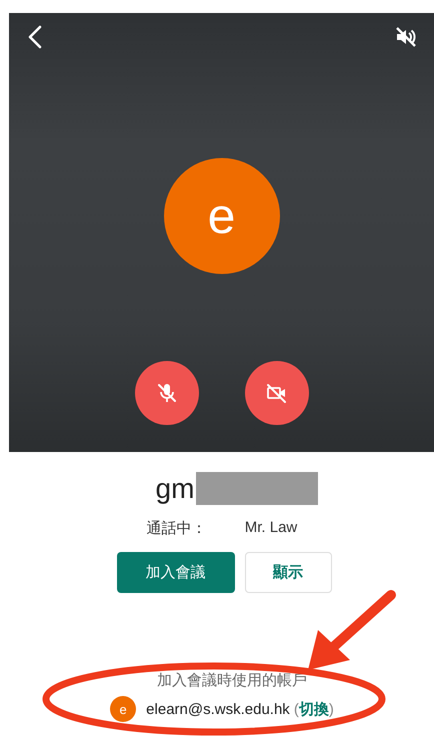 The image size is (434, 736). What do you see at coordinates (271, 528) in the screenshot?
I see `participant-name: Mr. Law` at bounding box center [271, 528].